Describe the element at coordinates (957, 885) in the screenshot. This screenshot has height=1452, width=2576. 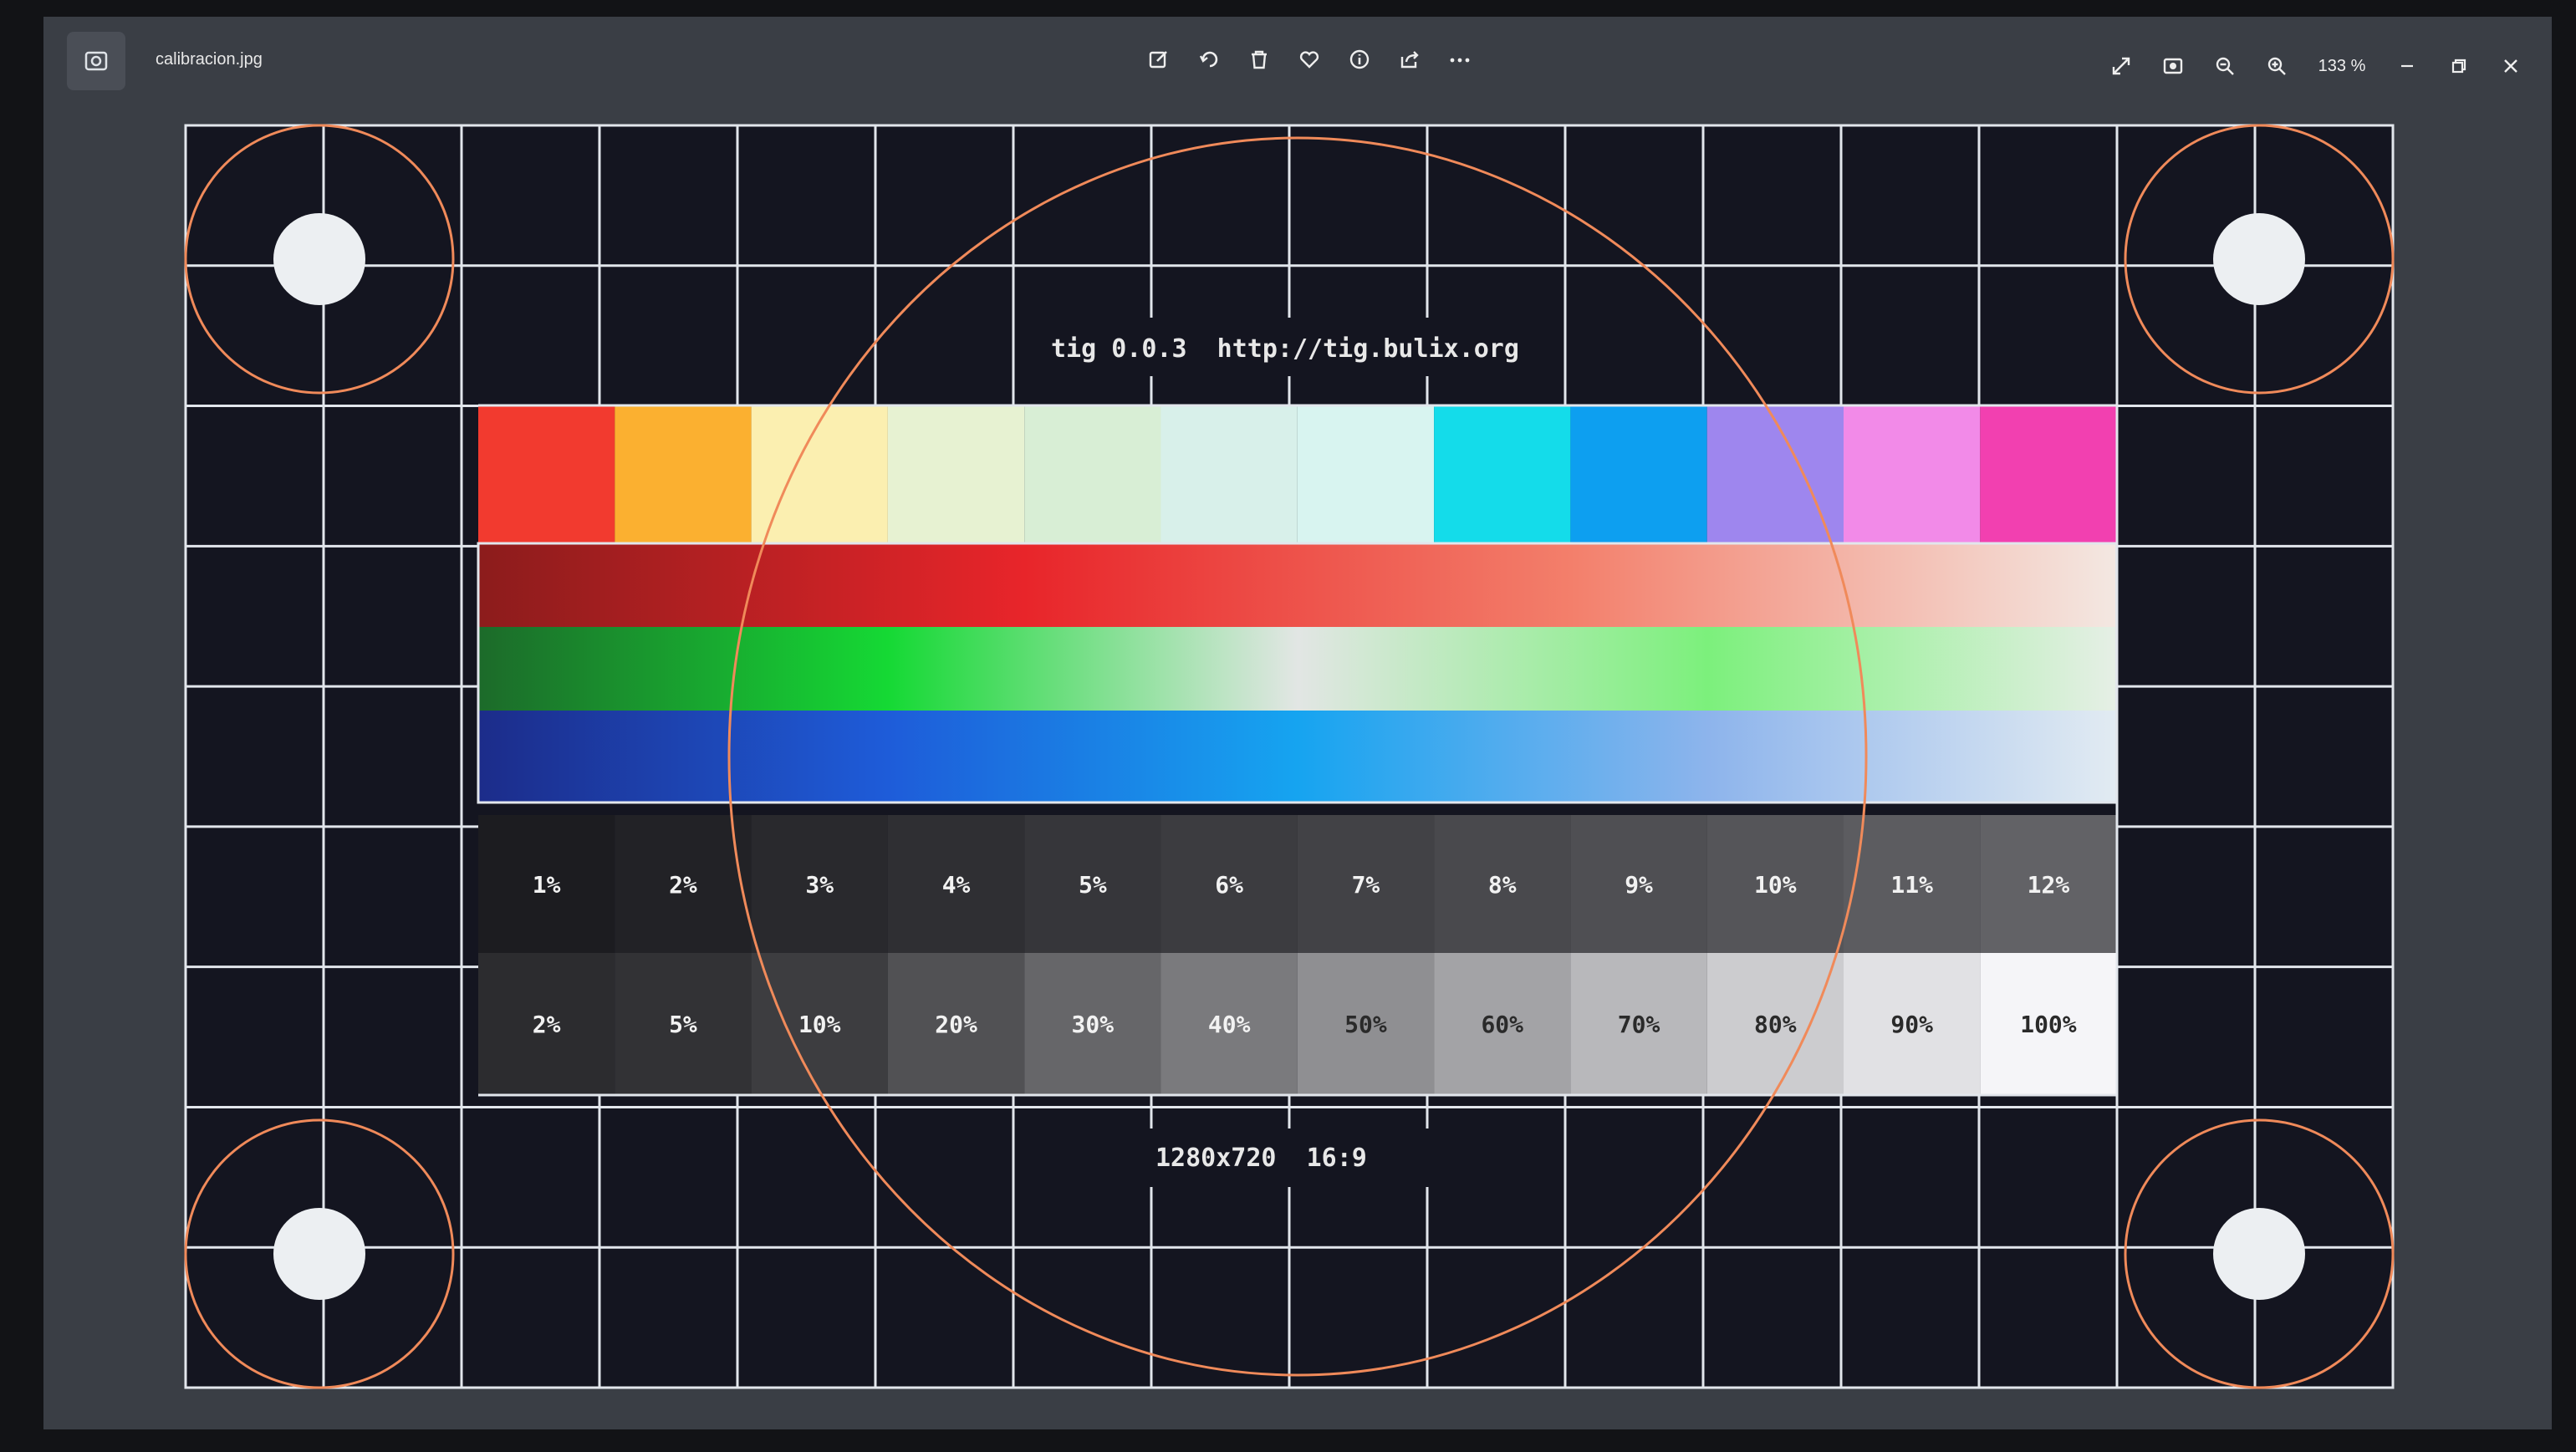
I see `dark-step-label: 4%` at that location.